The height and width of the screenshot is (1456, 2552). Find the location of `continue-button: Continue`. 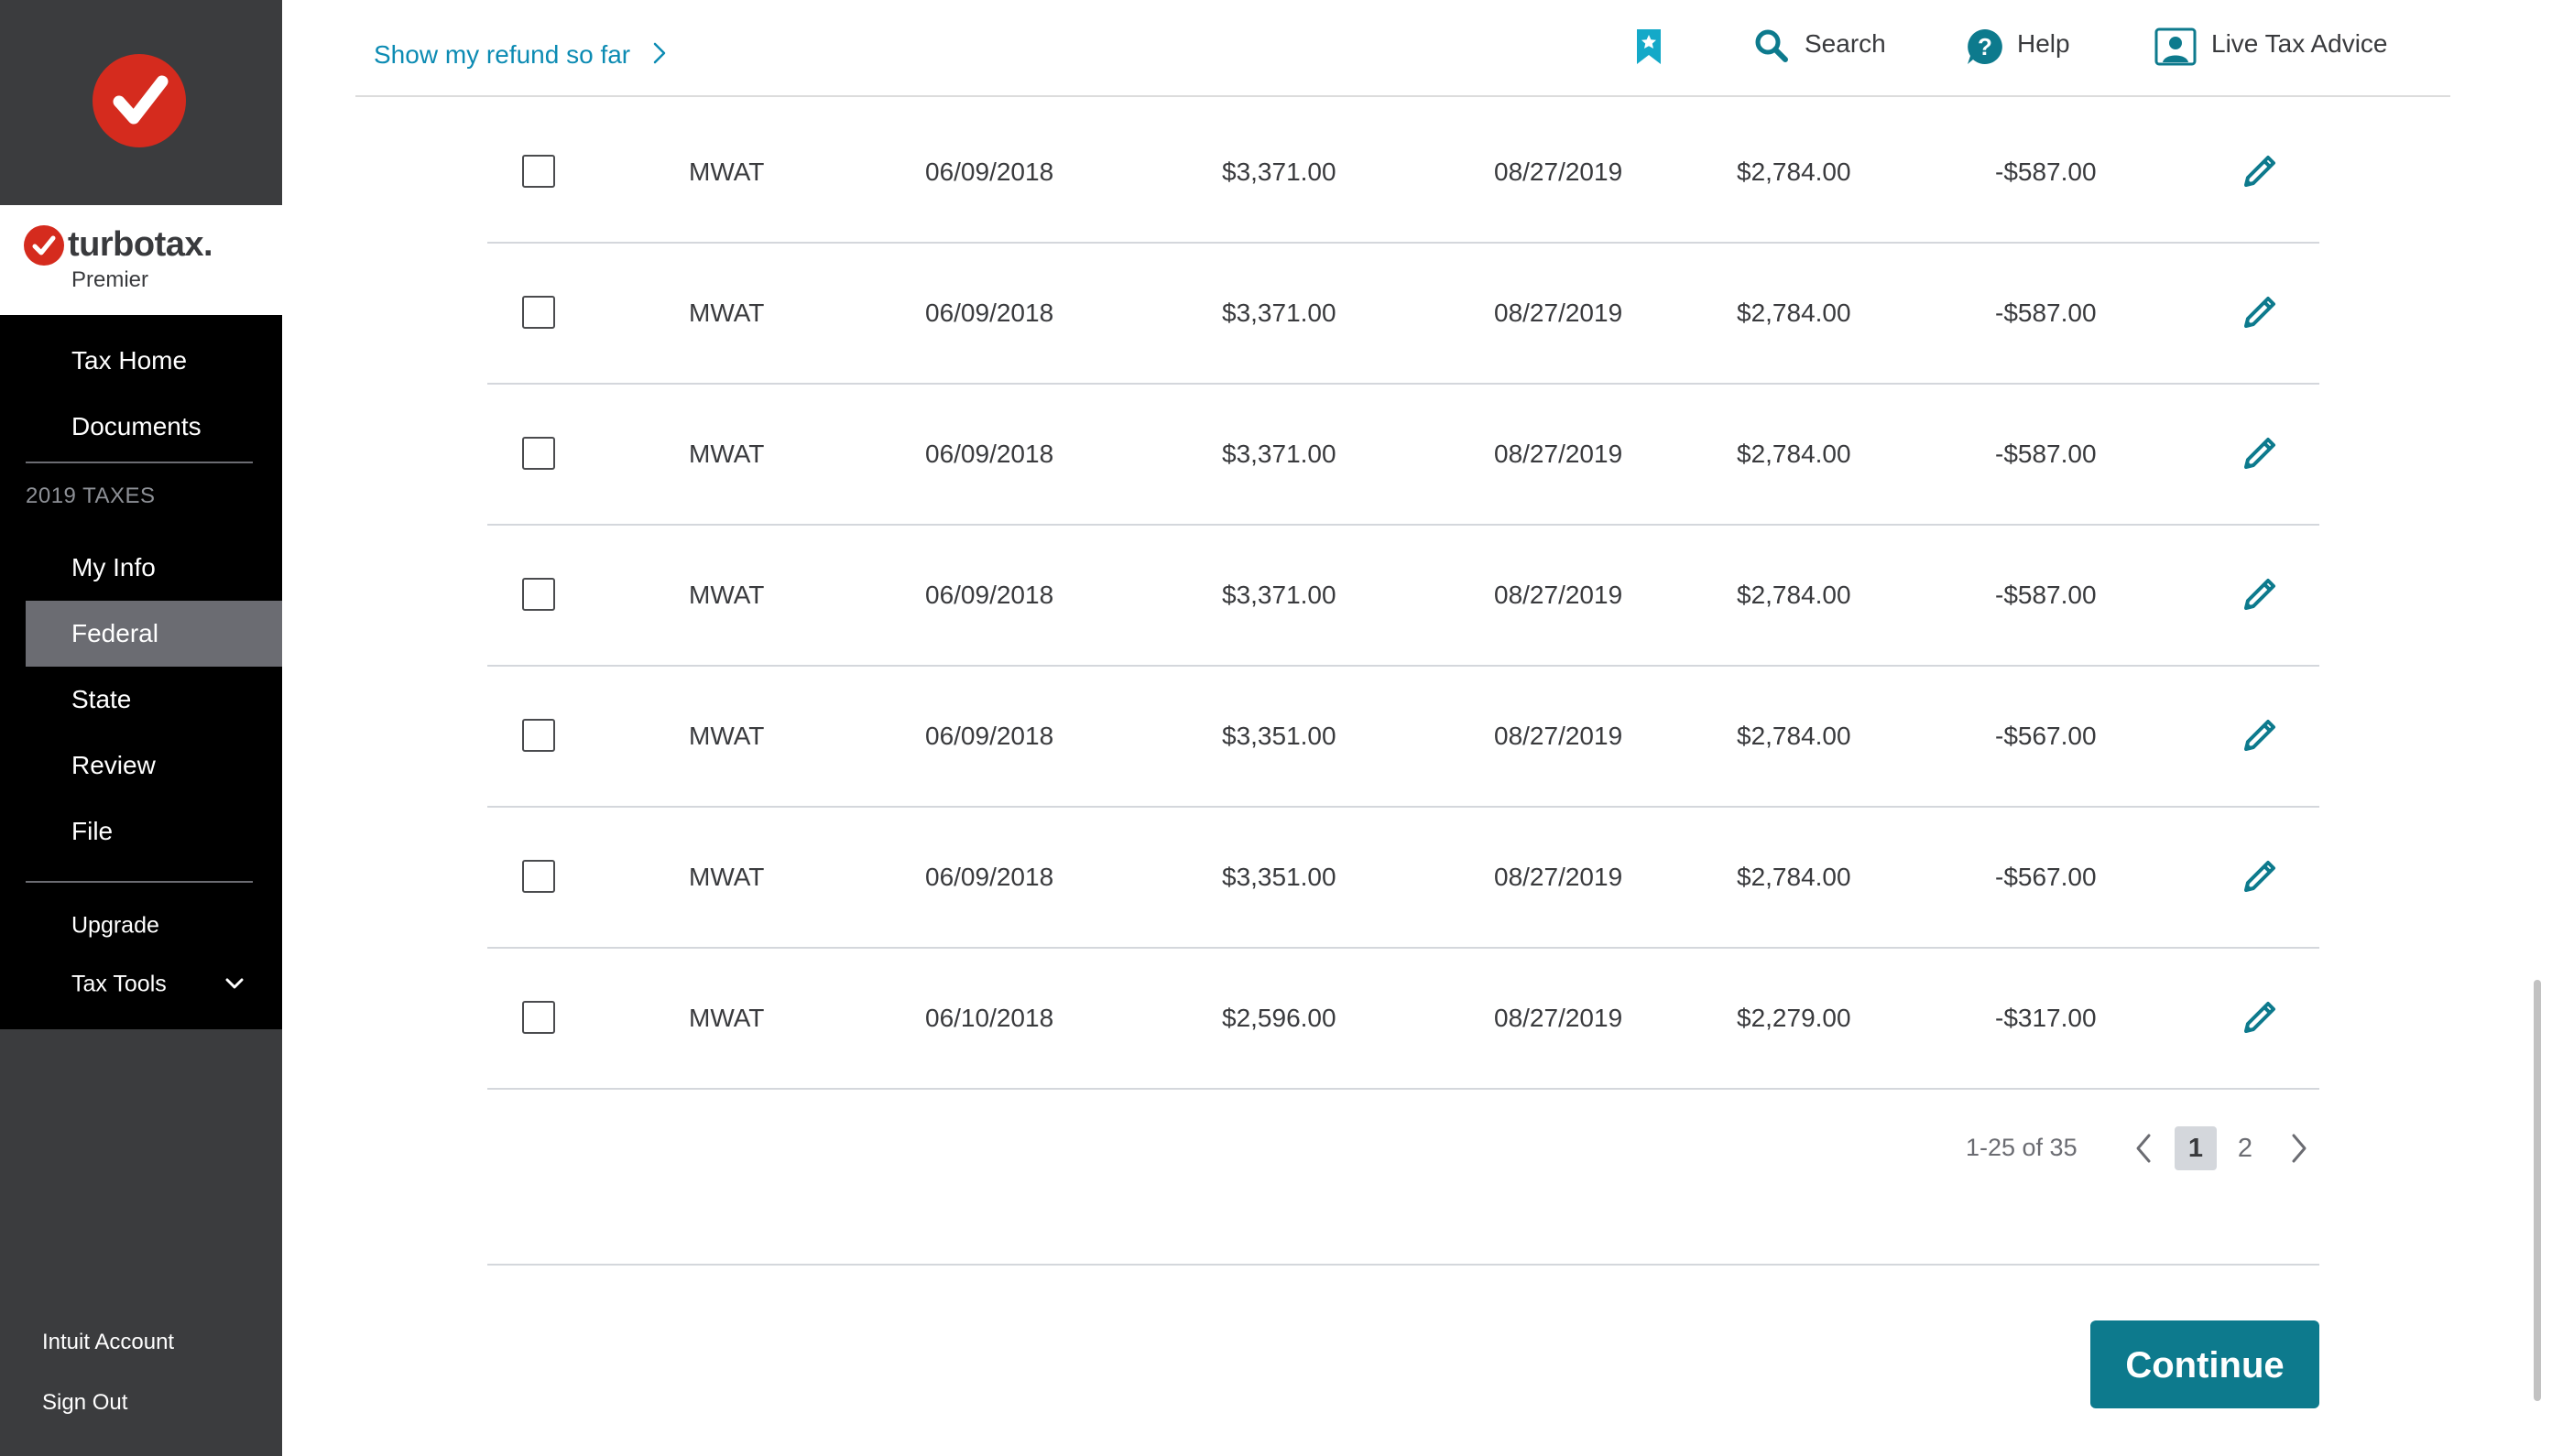

continue-button: Continue is located at coordinates (2204, 1364).